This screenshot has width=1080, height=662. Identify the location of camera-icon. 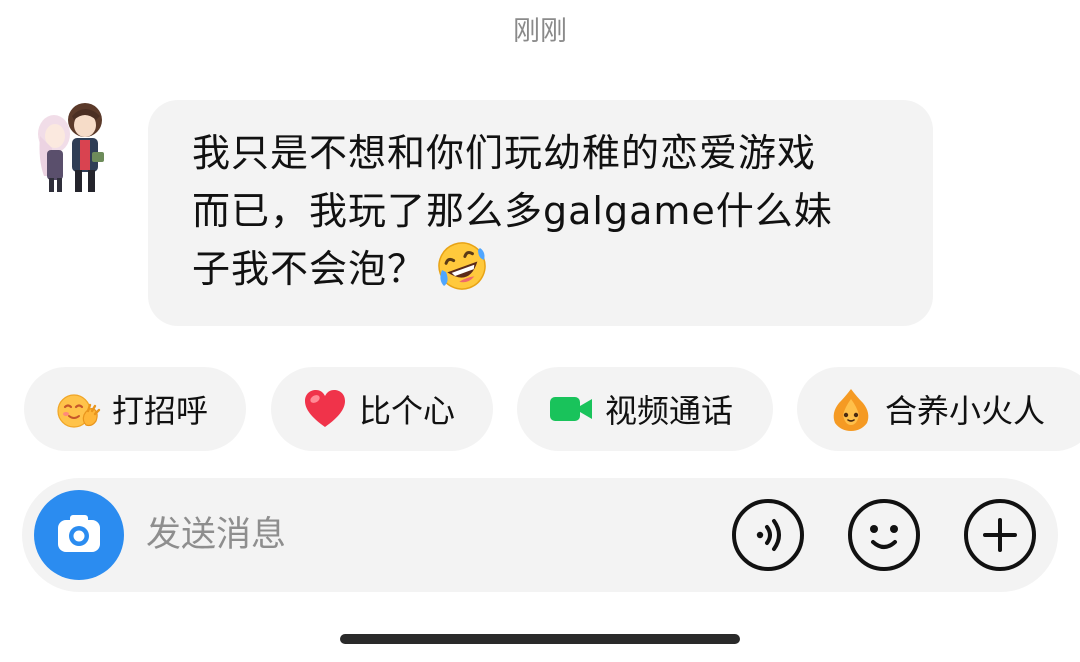
(79, 533).